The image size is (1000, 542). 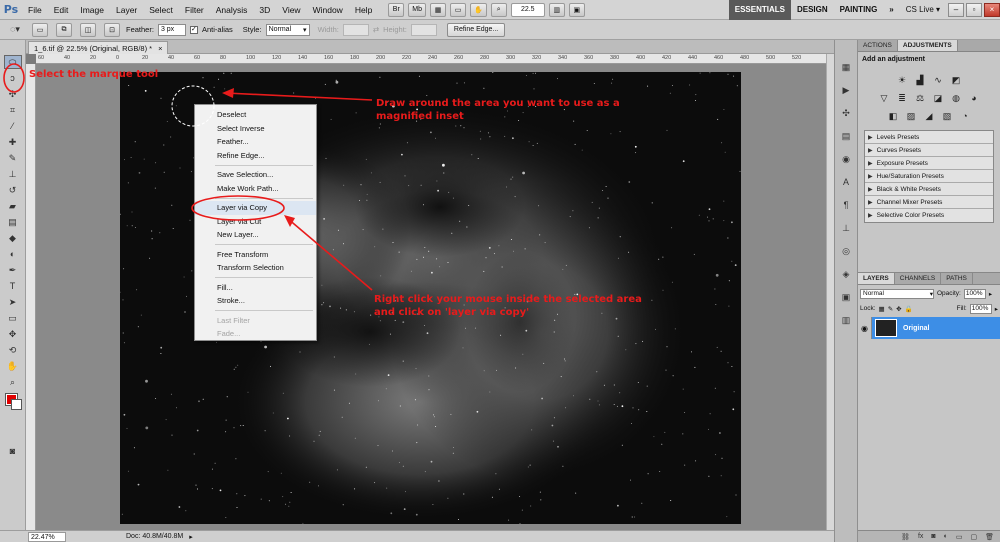 What do you see at coordinates (478, 9) in the screenshot?
I see `hand-icon: ✋` at bounding box center [478, 9].